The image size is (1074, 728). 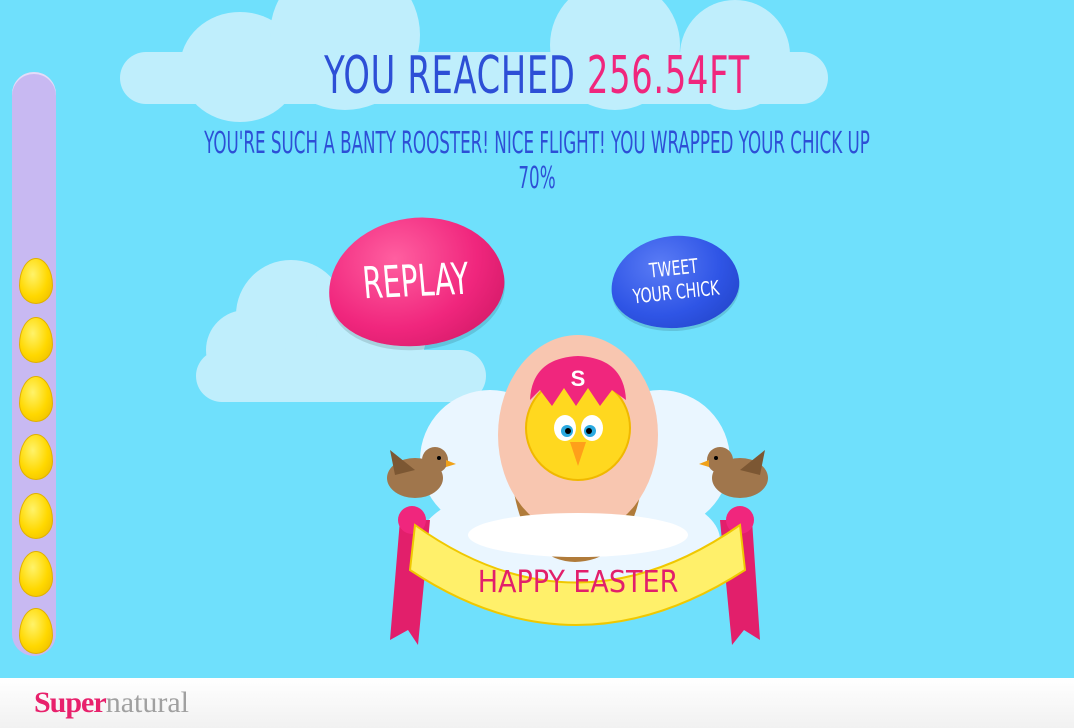 What do you see at coordinates (668, 76) in the screenshot?
I see `result-height-value: 256.54FT` at bounding box center [668, 76].